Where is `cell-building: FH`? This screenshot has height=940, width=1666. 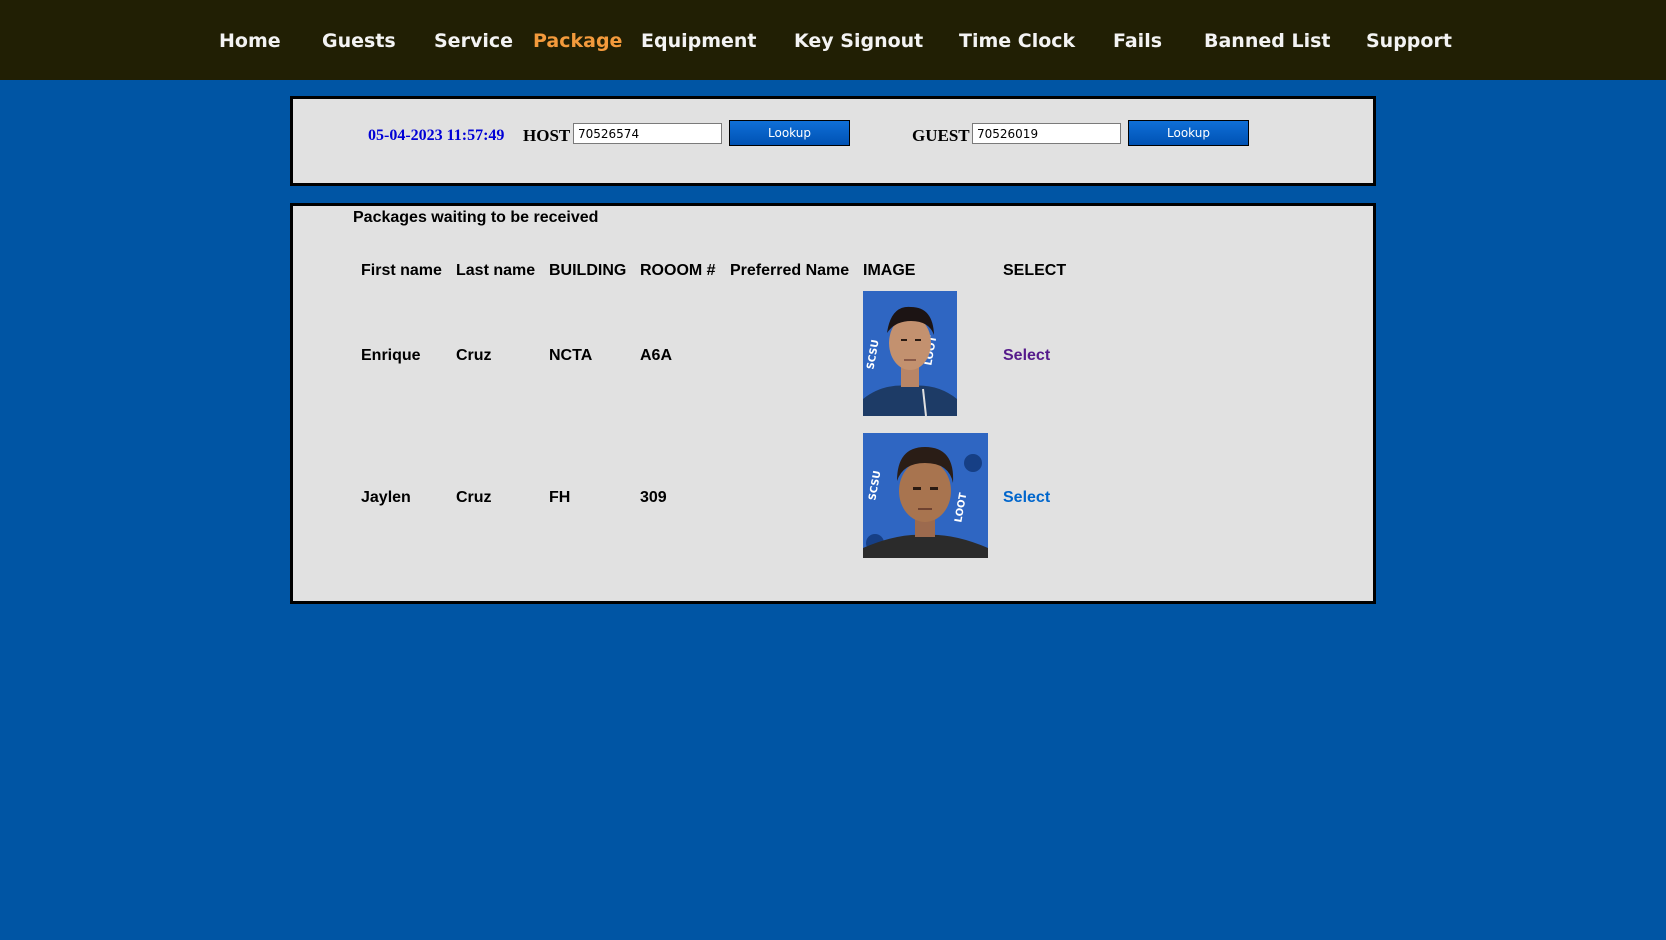 cell-building: FH is located at coordinates (560, 497).